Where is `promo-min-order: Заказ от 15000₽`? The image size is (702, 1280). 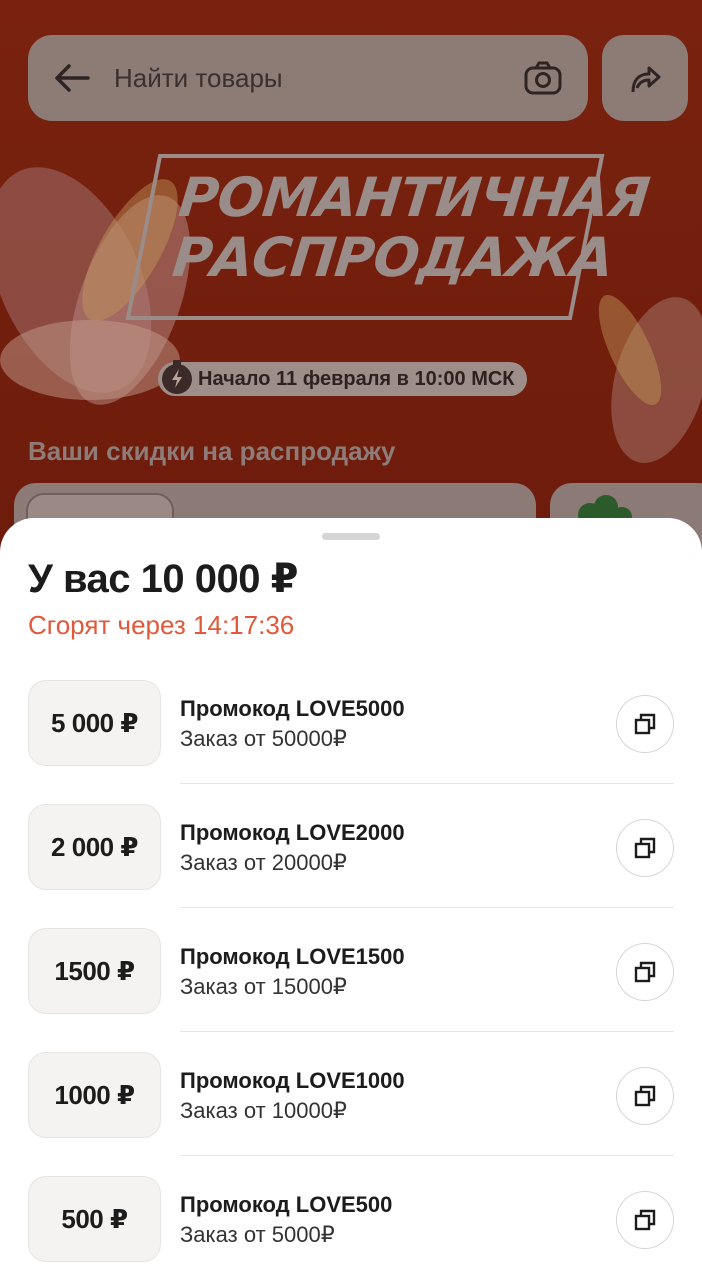
promo-min-order: Заказ от 15000₽ is located at coordinates (263, 986).